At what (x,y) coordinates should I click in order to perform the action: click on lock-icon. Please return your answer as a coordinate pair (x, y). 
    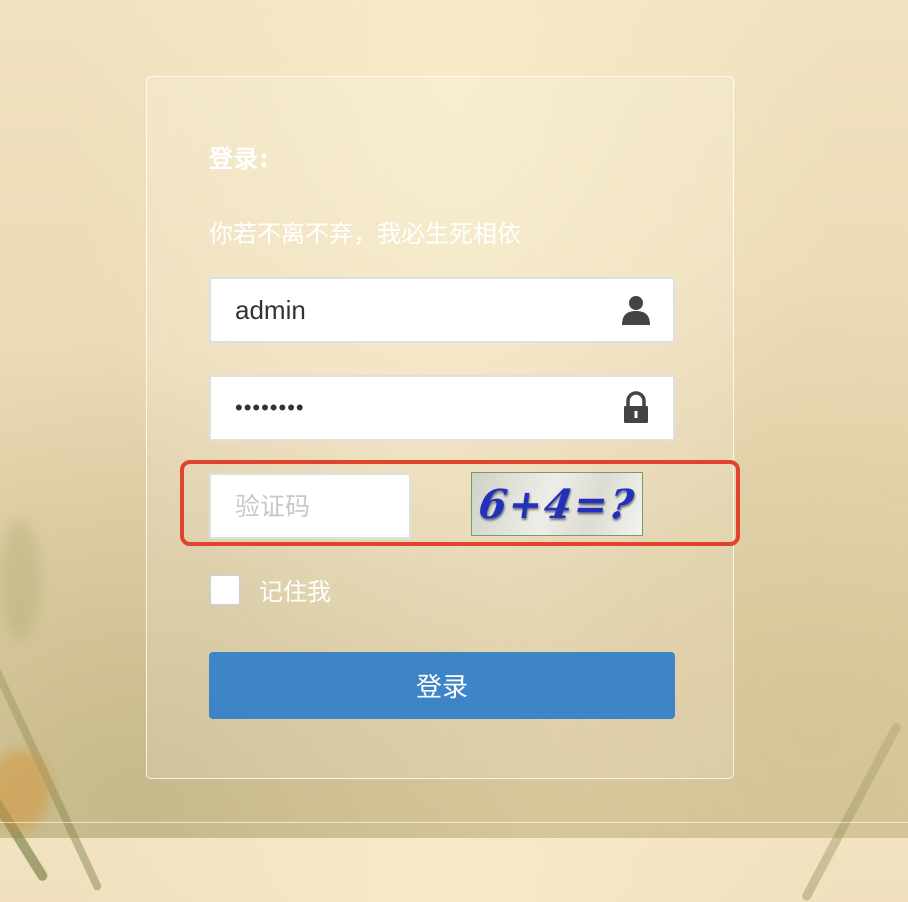
    Looking at the image, I should click on (636, 407).